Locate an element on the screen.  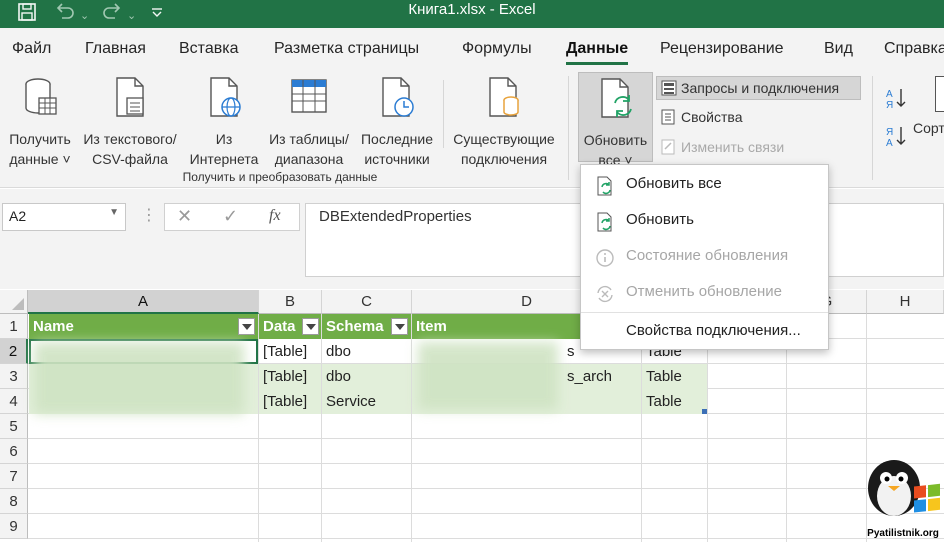
from-text-label: Из текстового/ is located at coordinates (130, 139).